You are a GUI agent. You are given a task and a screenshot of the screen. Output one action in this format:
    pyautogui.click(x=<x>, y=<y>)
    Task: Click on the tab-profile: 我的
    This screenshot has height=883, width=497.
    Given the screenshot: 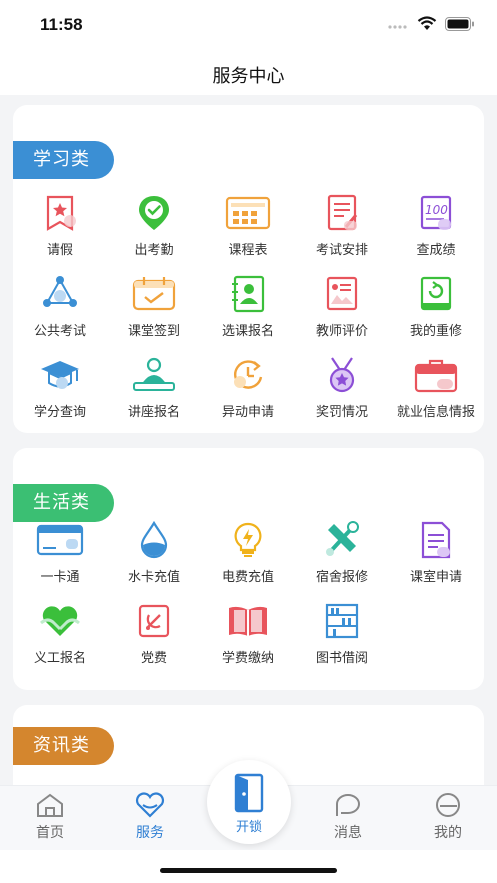 What is the action you would take?
    pyautogui.click(x=448, y=817)
    